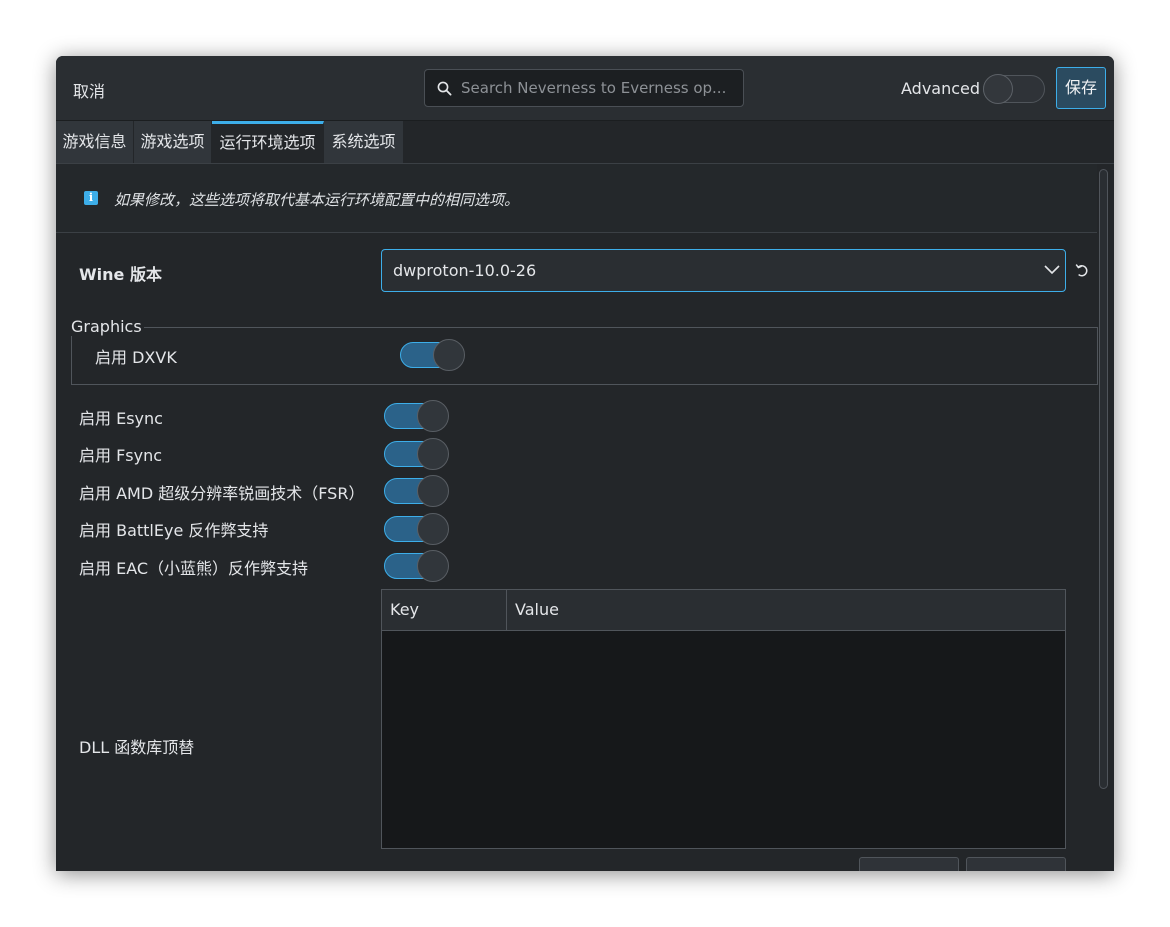 The image size is (1170, 927). I want to click on chevron-down-icon, so click(1052, 270).